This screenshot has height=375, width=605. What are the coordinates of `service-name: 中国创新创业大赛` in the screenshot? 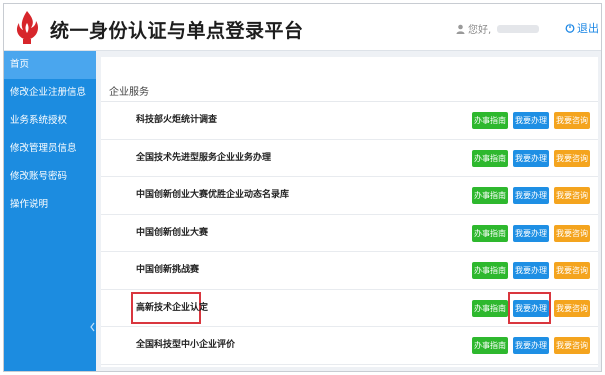 It's located at (172, 232).